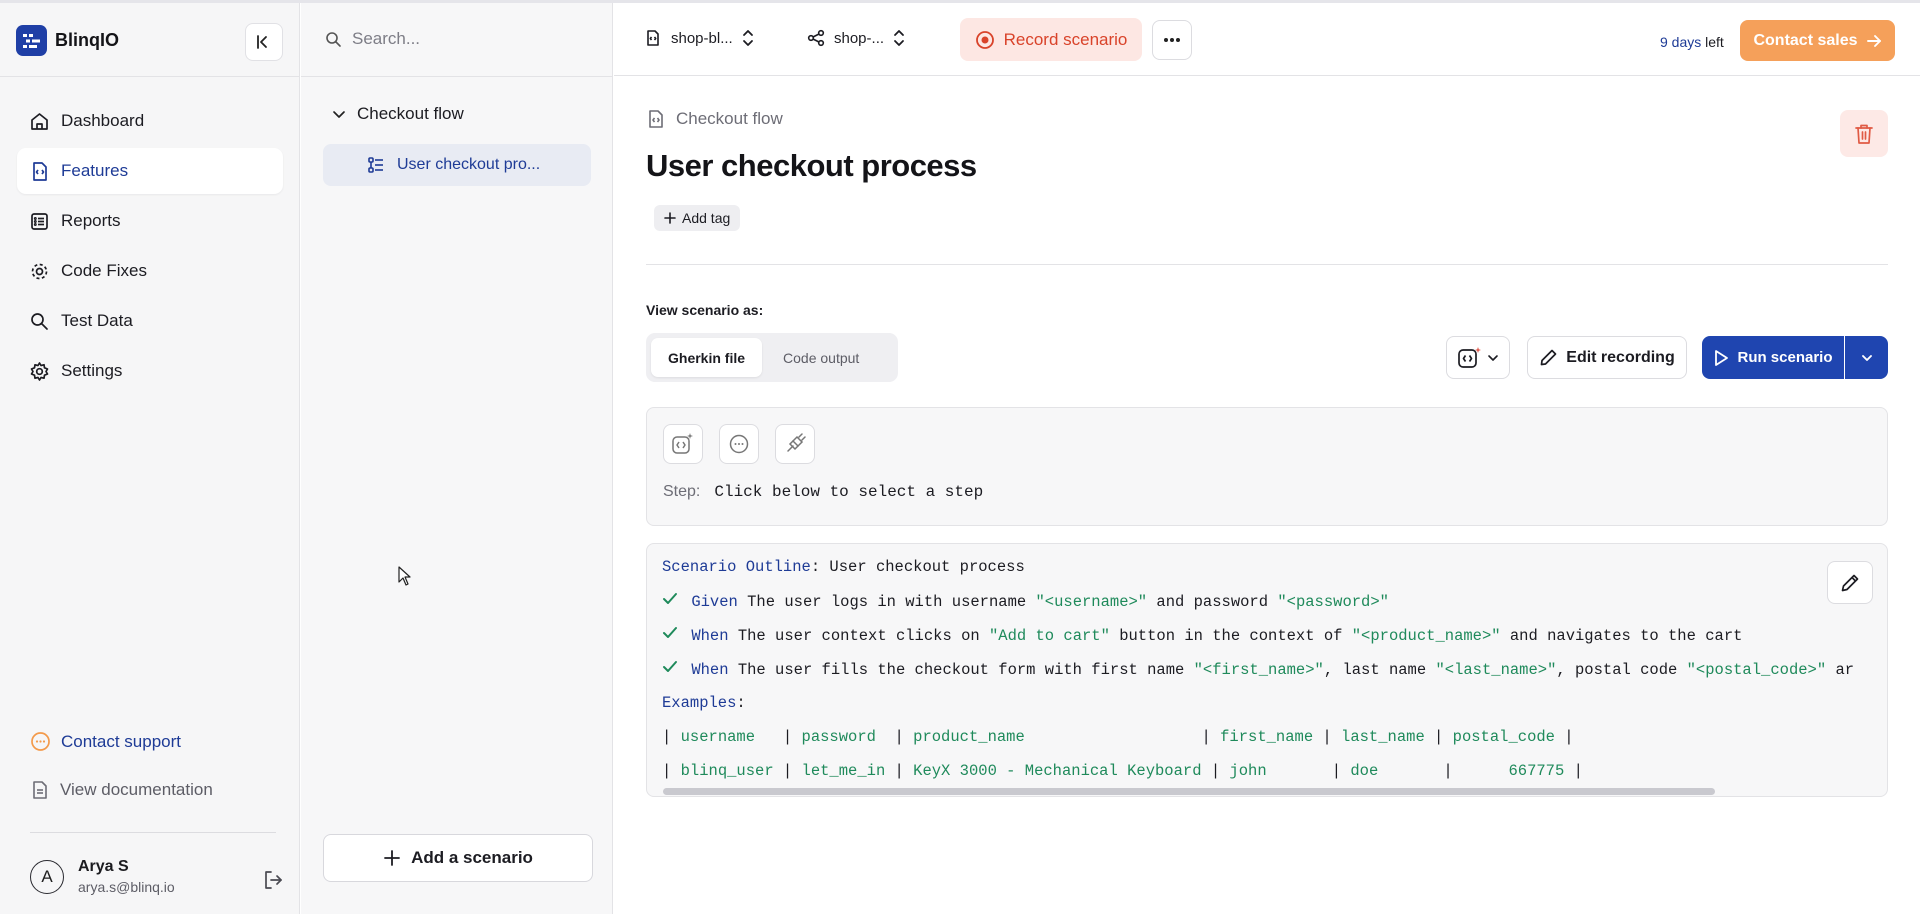  What do you see at coordinates (31, 40) in the screenshot?
I see `logo-icon` at bounding box center [31, 40].